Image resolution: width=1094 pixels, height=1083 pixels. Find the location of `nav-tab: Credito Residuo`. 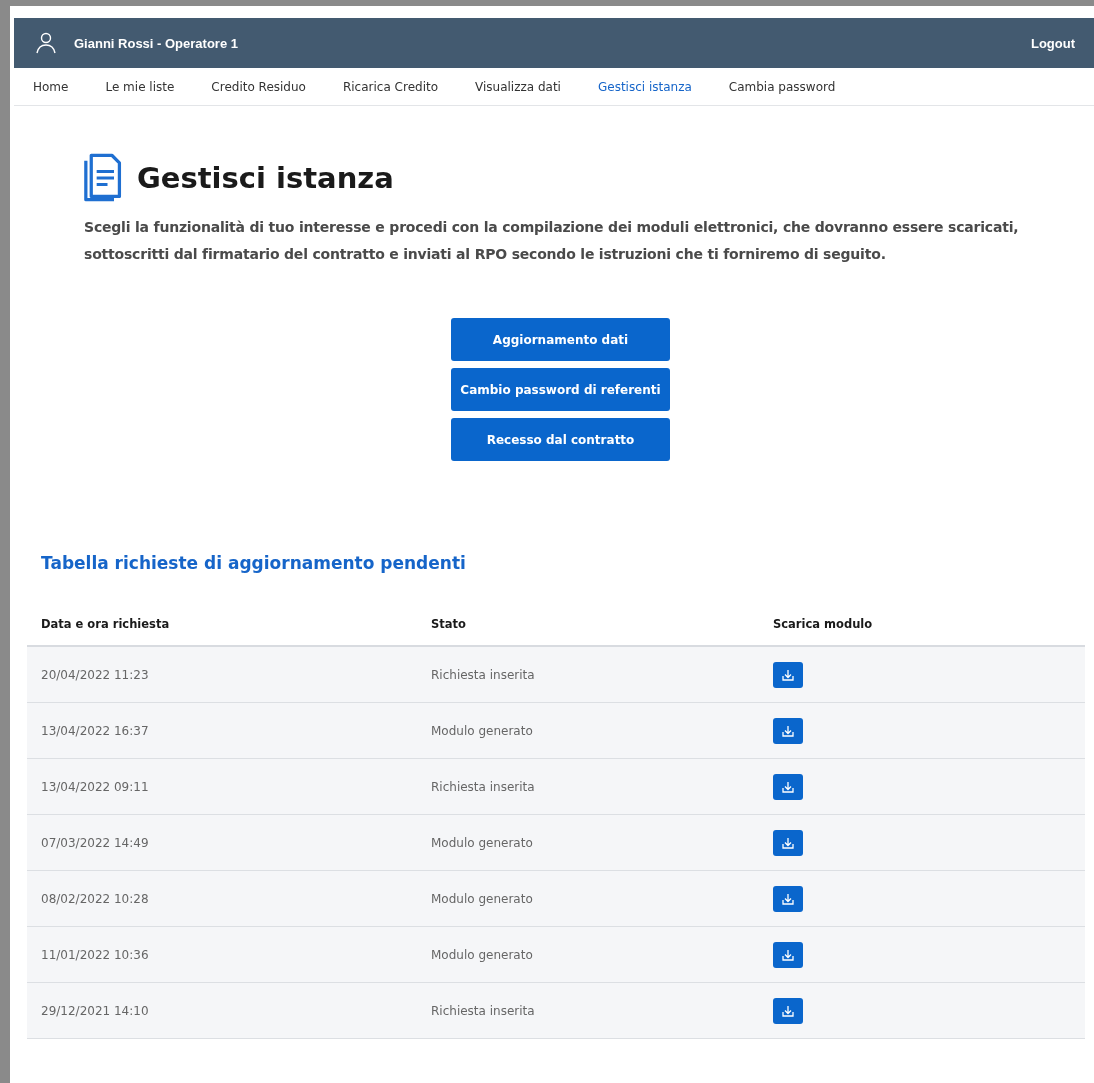

nav-tab: Credito Residuo is located at coordinates (258, 86).